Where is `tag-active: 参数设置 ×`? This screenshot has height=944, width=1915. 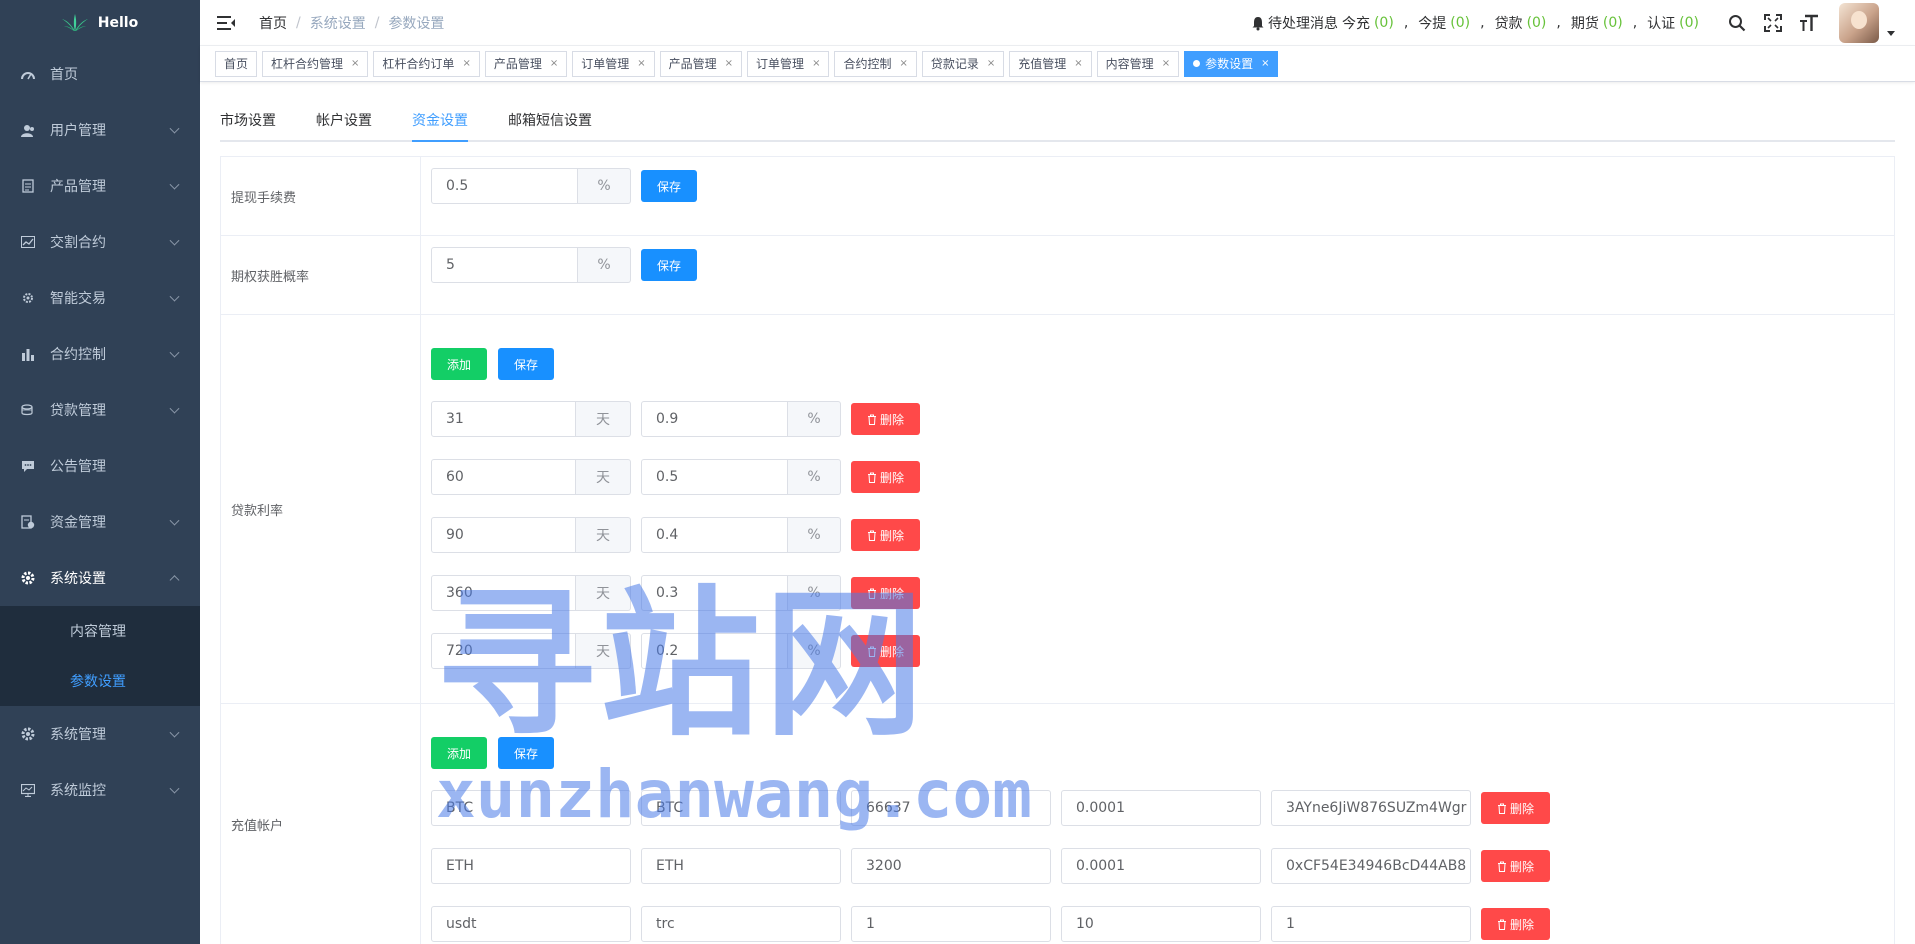 tag-active: 参数设置 × is located at coordinates (1231, 63).